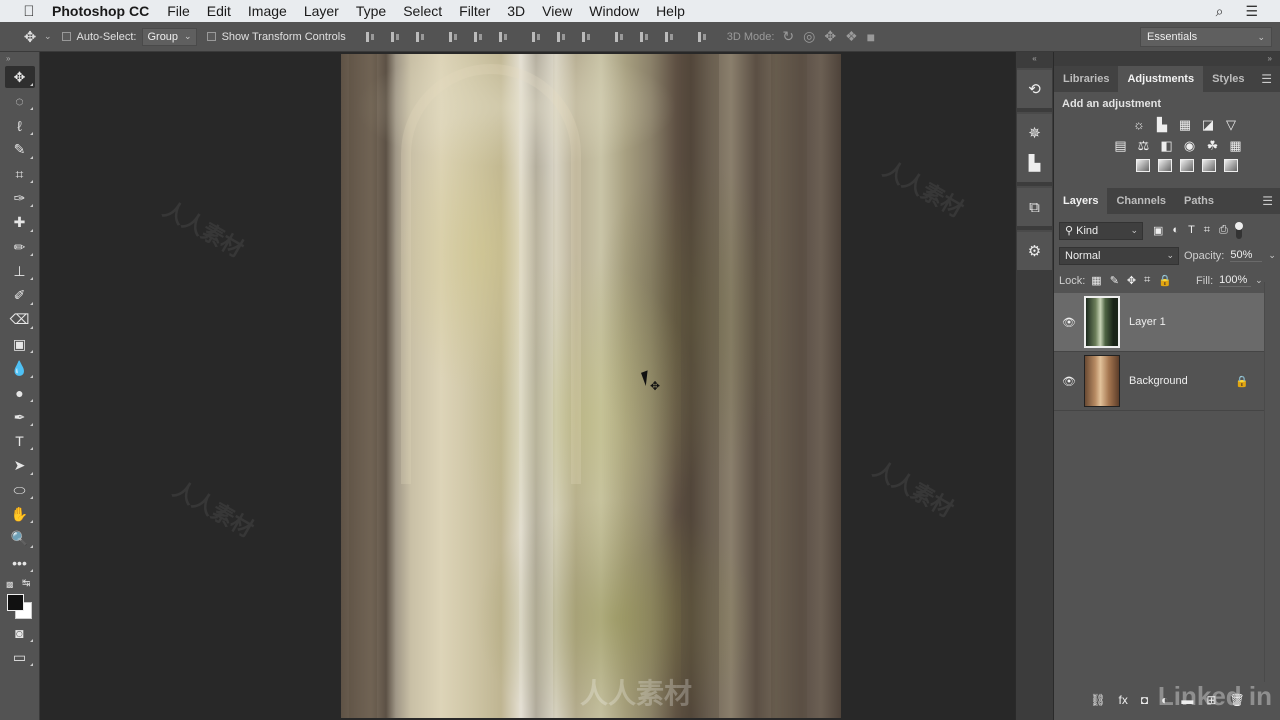 This screenshot has height=720, width=1280. Describe the element at coordinates (20, 657) in the screenshot. I see `screen-mode-icon: ▭` at that location.